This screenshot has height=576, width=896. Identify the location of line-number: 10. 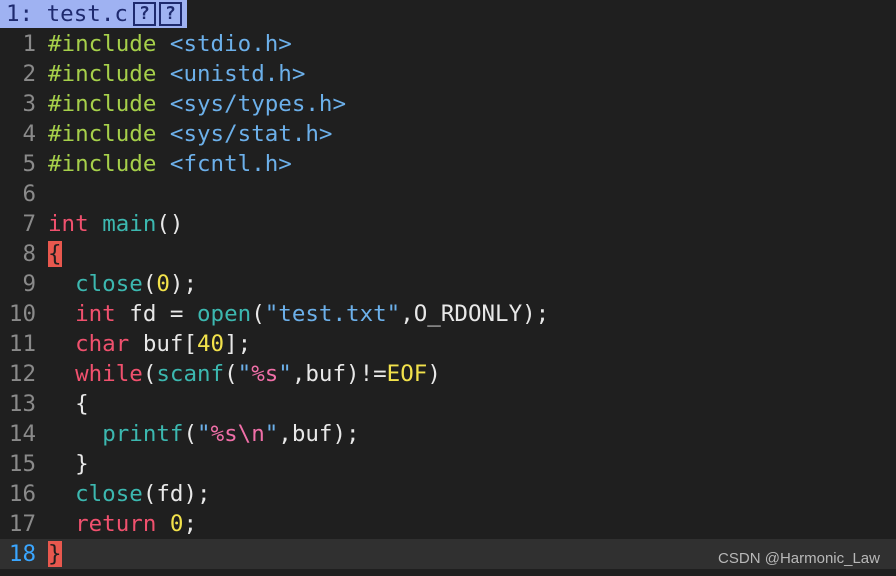
(22, 314).